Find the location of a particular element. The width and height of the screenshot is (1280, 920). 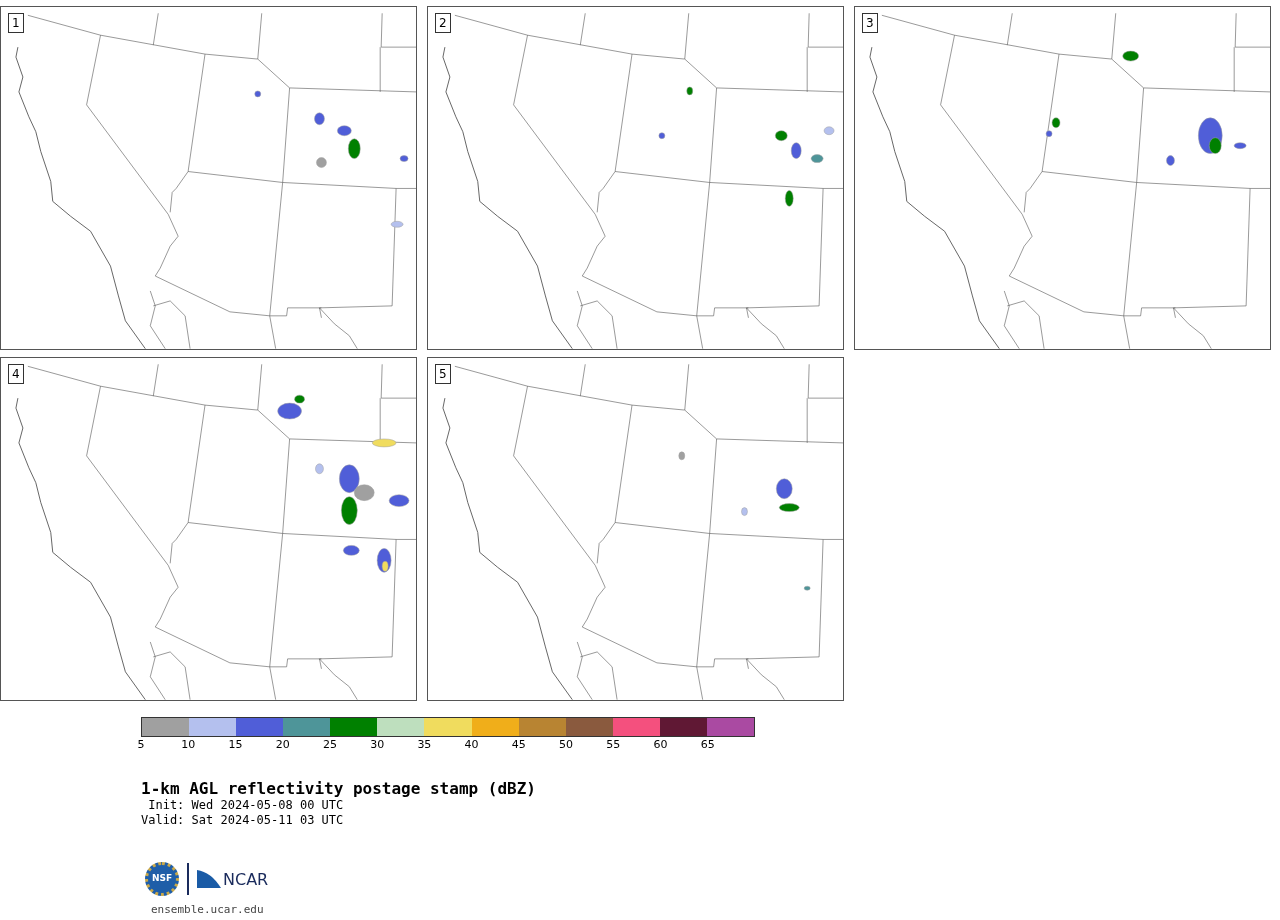

ncar-logo: NCAR is located at coordinates (233, 879).